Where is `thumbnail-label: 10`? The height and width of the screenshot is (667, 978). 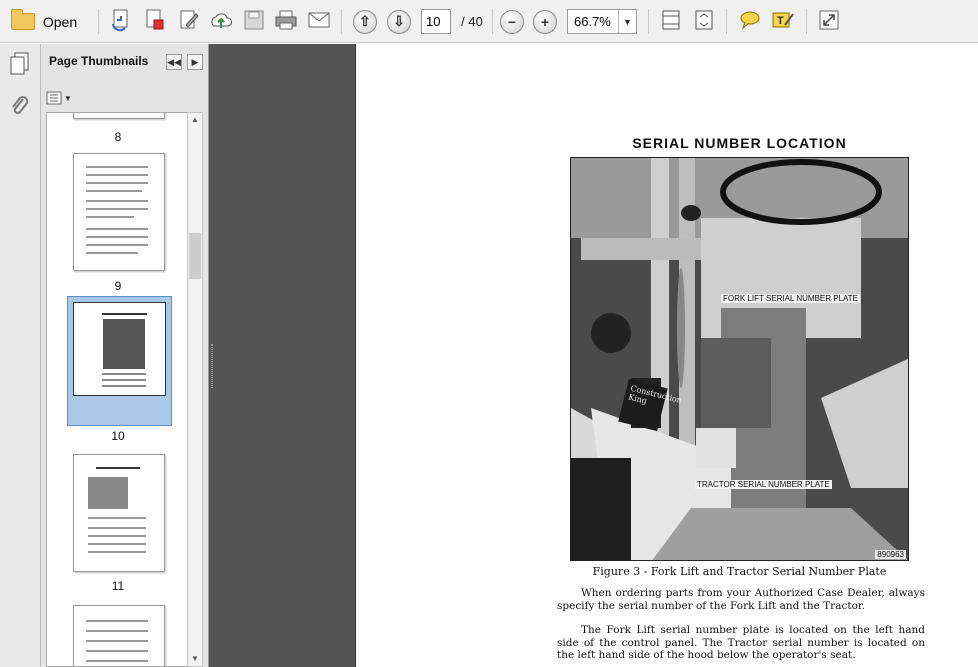 thumbnail-label: 10 is located at coordinates (118, 436).